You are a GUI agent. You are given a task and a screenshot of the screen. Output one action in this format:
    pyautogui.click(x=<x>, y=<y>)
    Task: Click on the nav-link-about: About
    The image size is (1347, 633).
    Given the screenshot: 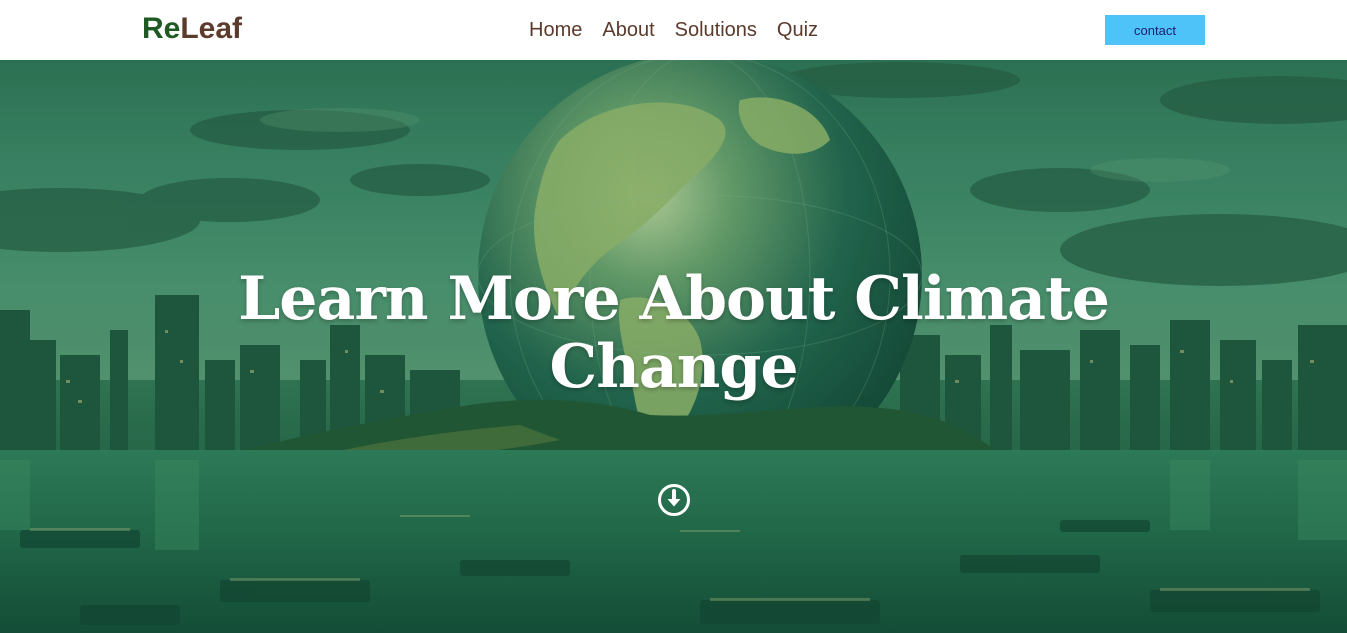 What is the action you would take?
    pyautogui.click(x=628, y=30)
    